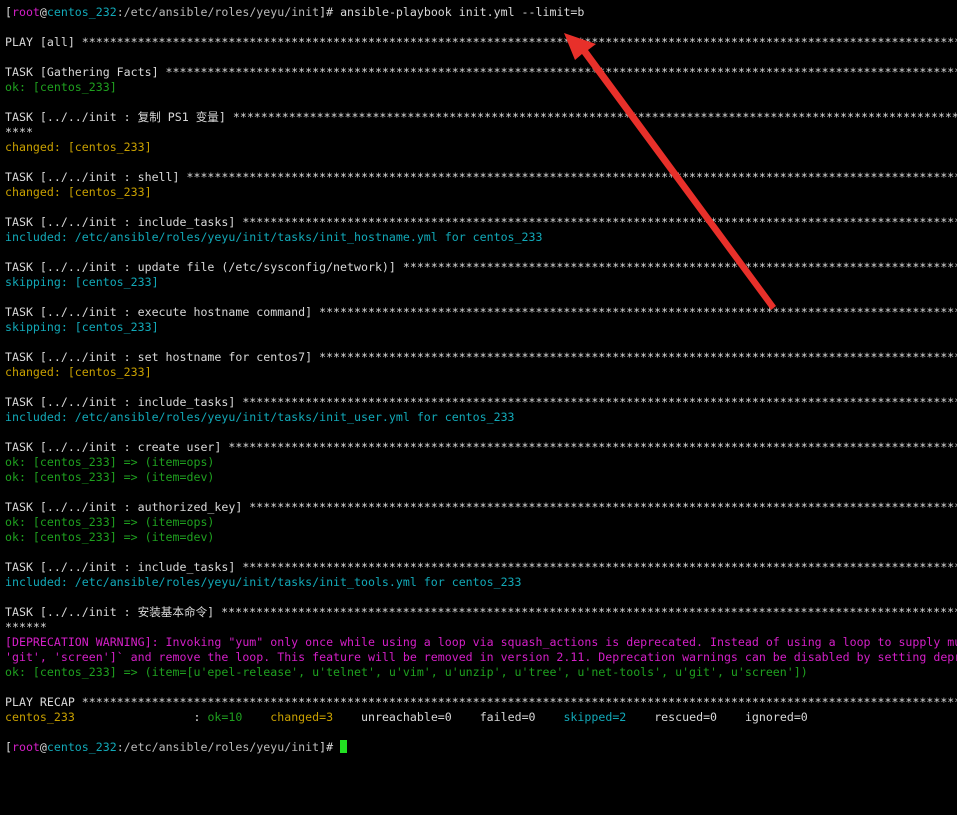 The width and height of the screenshot is (957, 815). What do you see at coordinates (26, 627) in the screenshot?
I see `task-header-continuation: ******` at bounding box center [26, 627].